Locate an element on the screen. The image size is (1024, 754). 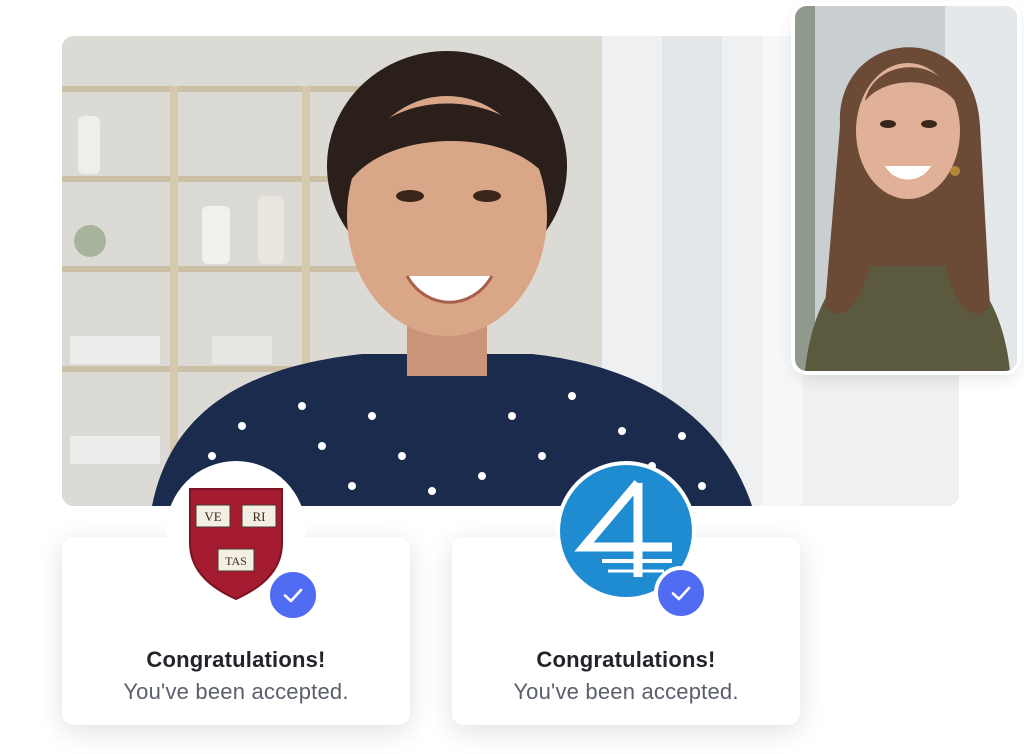
svg-text: TAS is located at coordinates (236, 561).